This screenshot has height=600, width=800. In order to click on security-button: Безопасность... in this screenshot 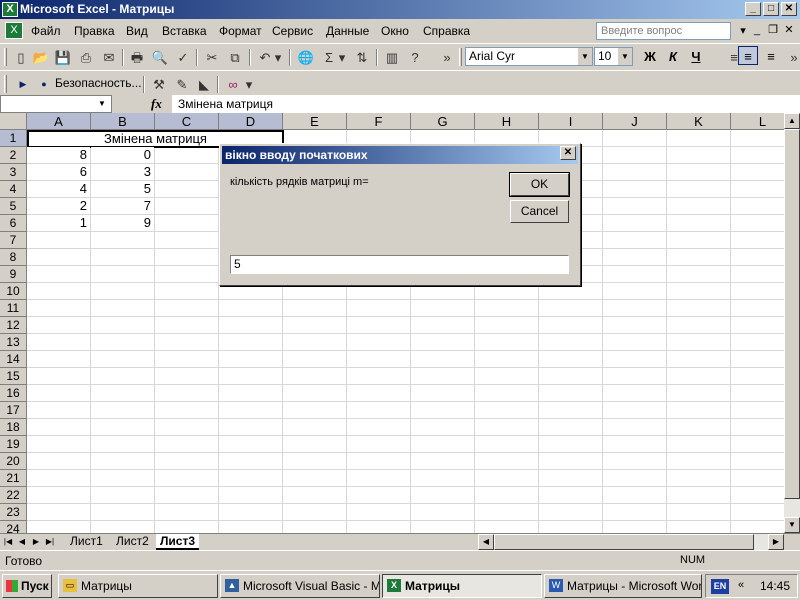, I will do `click(98, 83)`.